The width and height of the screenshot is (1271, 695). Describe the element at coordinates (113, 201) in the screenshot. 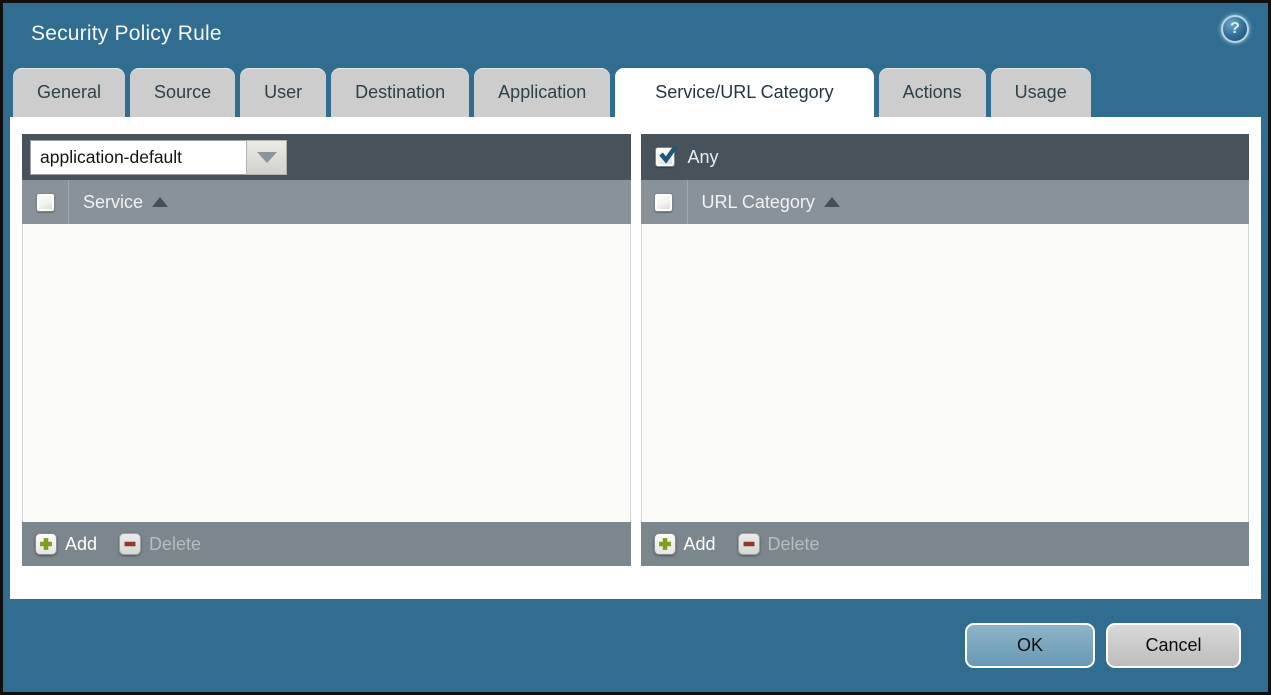

I see `service-column-label: Service` at that location.